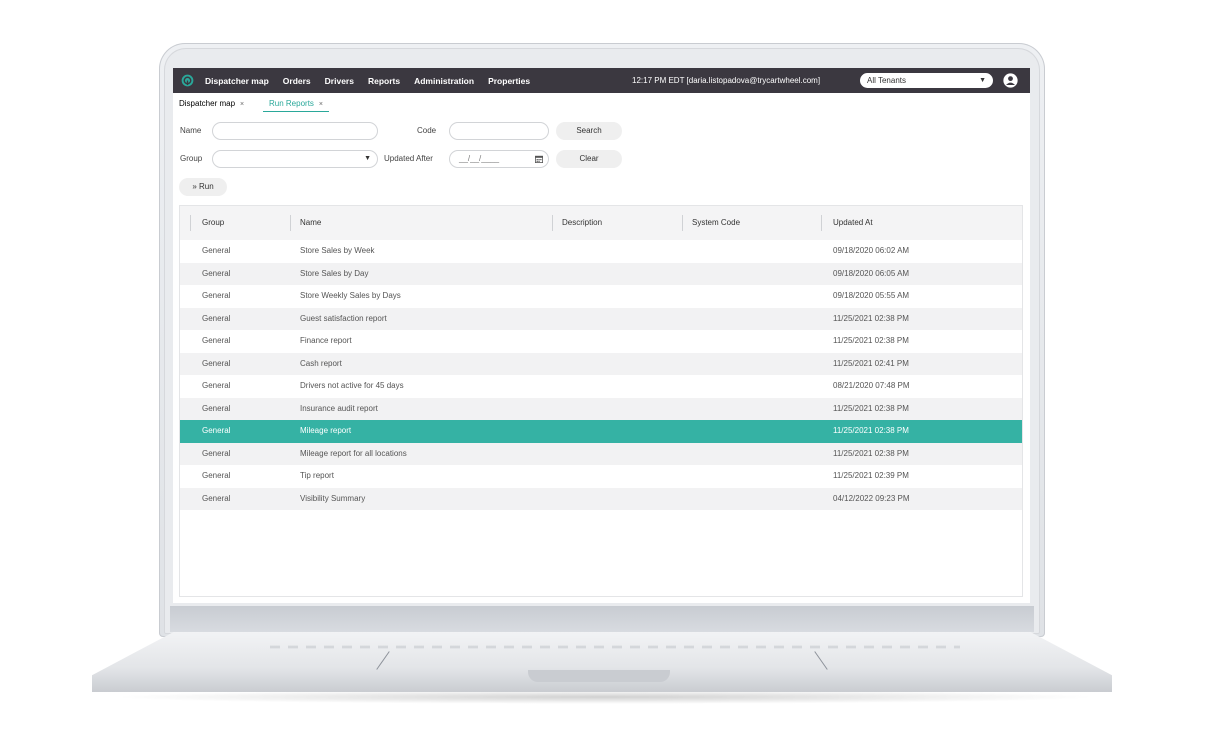  What do you see at coordinates (191, 158) in the screenshot?
I see `group-label: Group` at bounding box center [191, 158].